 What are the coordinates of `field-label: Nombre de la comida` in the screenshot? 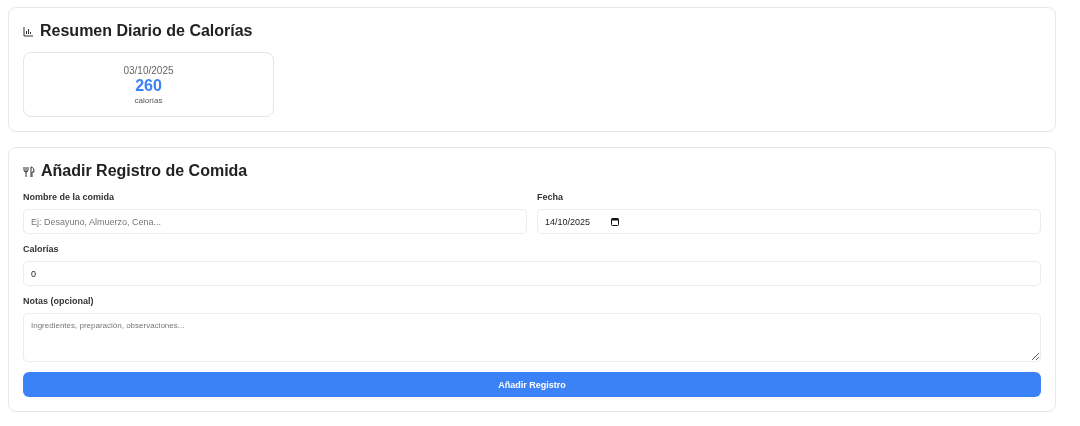 It's located at (69, 197).